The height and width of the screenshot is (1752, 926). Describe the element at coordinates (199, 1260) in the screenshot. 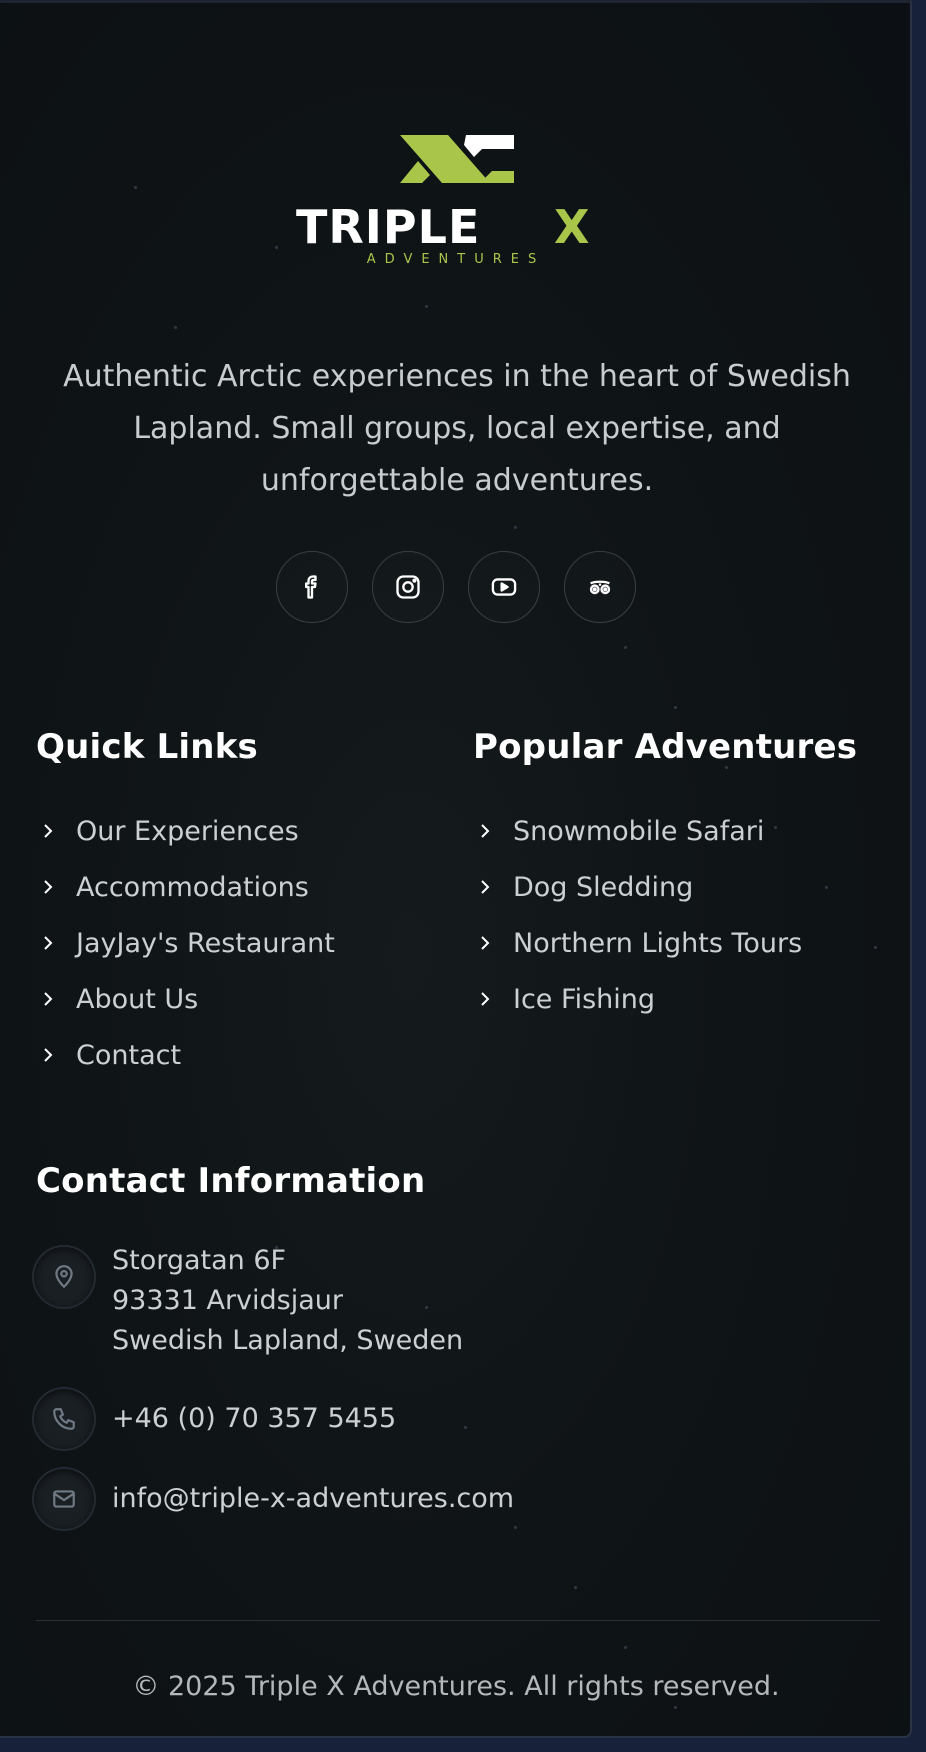

I see `address-line: Storgatan 6F` at that location.